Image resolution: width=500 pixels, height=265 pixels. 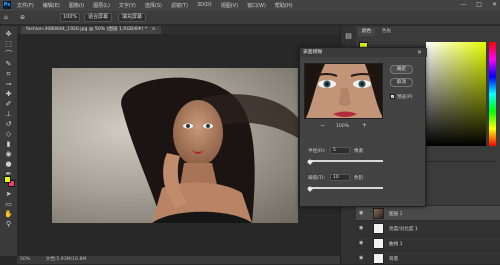 What do you see at coordinates (8, 154) in the screenshot?
I see `blur-tool-icon: ◉` at bounding box center [8, 154].